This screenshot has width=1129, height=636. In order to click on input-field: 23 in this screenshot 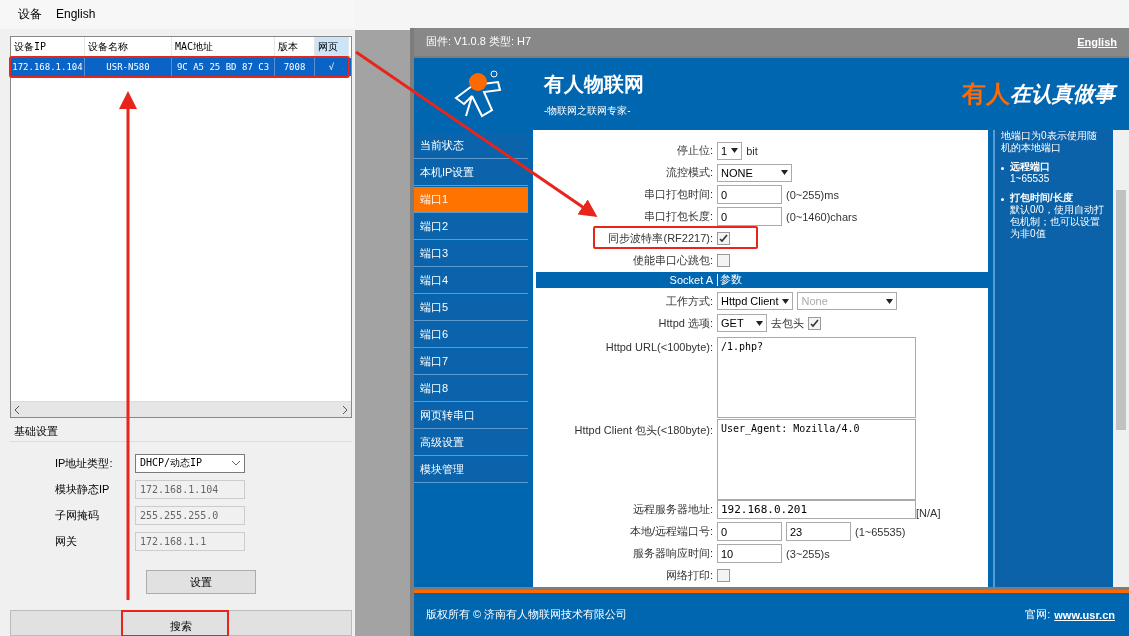, I will do `click(818, 532)`.